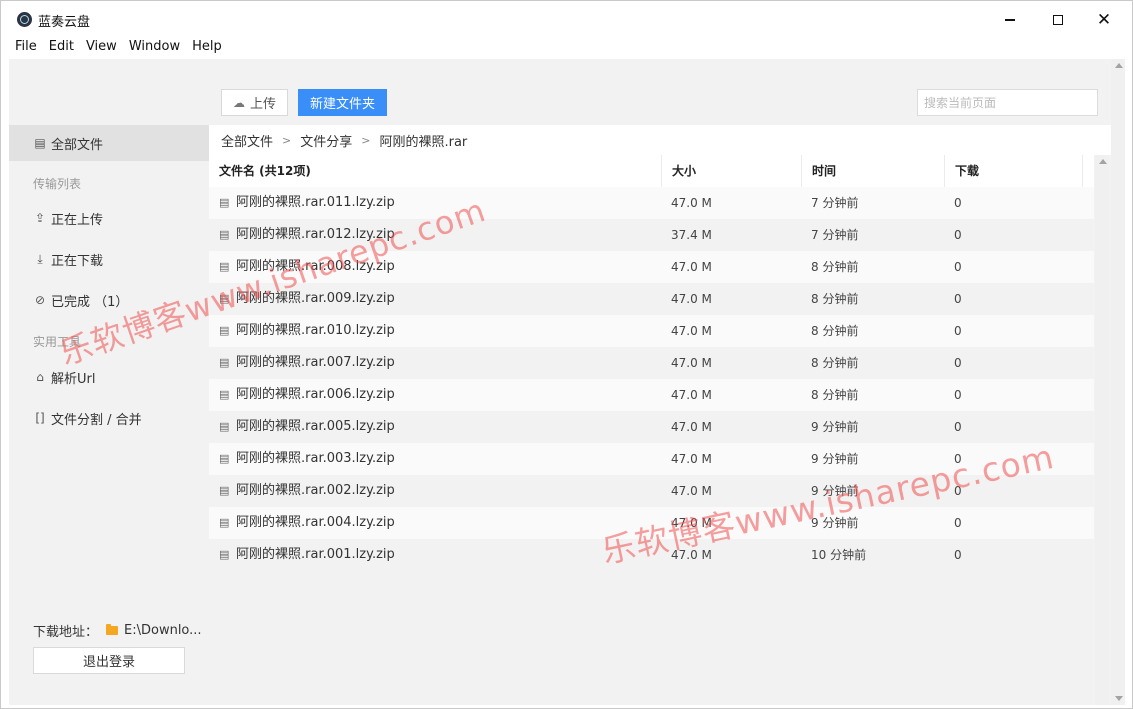 This screenshot has height=709, width=1133. Describe the element at coordinates (872, 171) in the screenshot. I see `column-header-time: 时间` at that location.